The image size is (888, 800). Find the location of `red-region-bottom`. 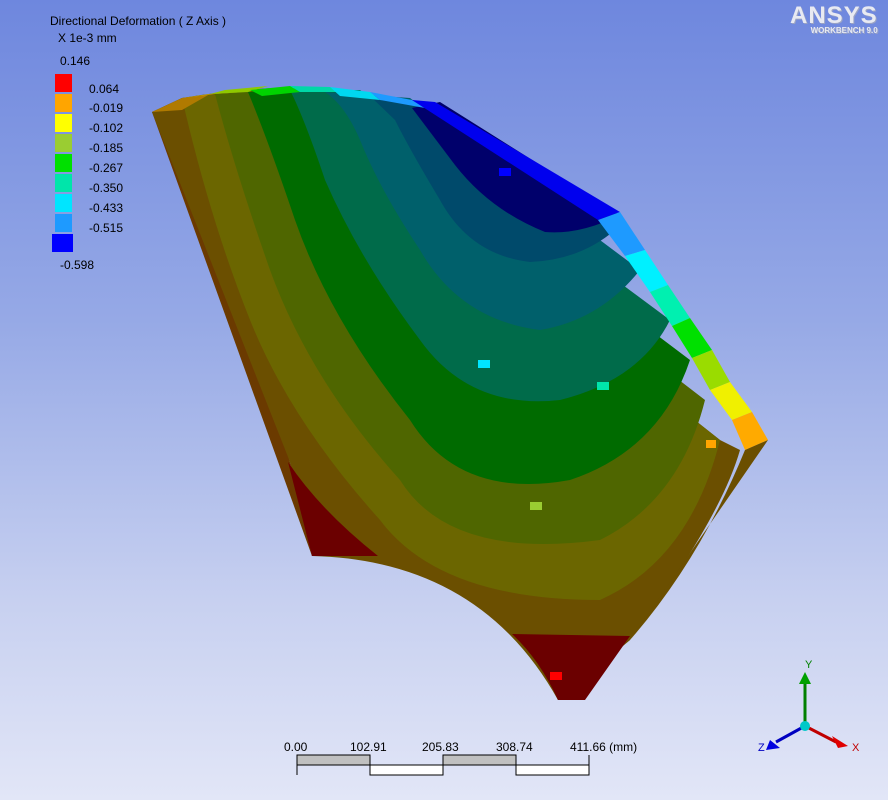

red-region-bottom is located at coordinates (571, 667).